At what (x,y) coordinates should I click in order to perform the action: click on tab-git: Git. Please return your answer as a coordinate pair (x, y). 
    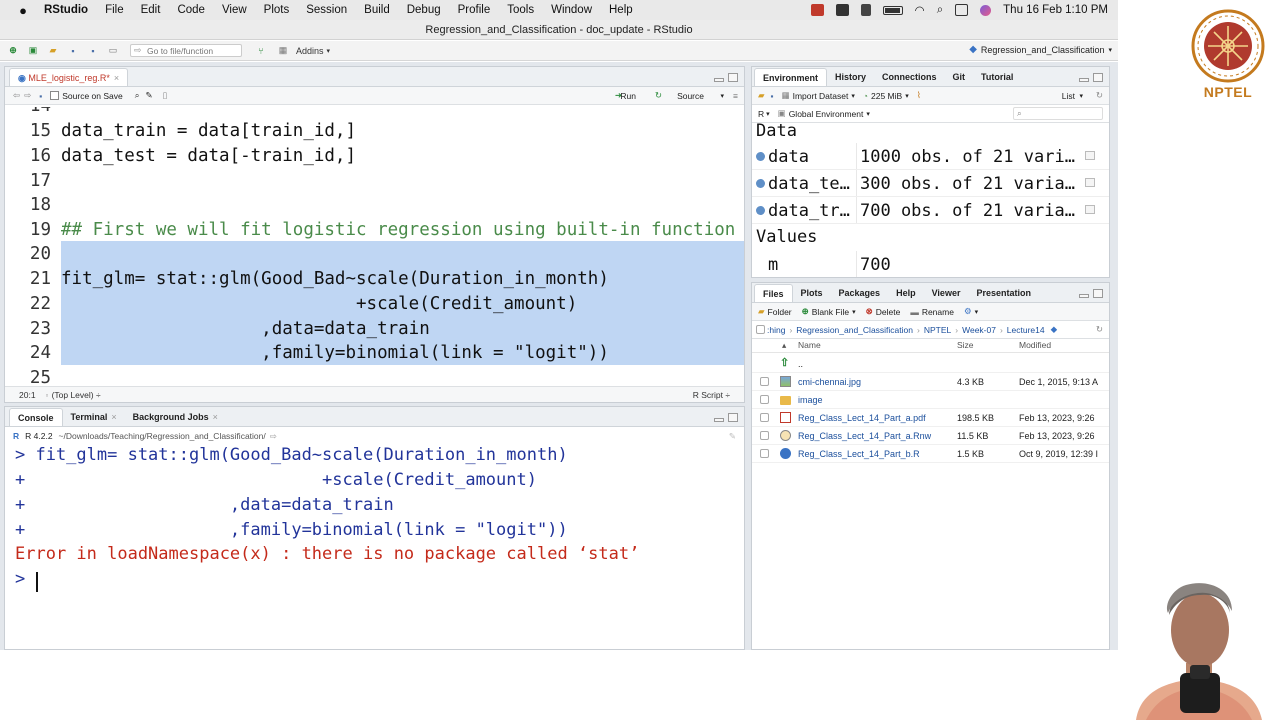
    Looking at the image, I should click on (959, 77).